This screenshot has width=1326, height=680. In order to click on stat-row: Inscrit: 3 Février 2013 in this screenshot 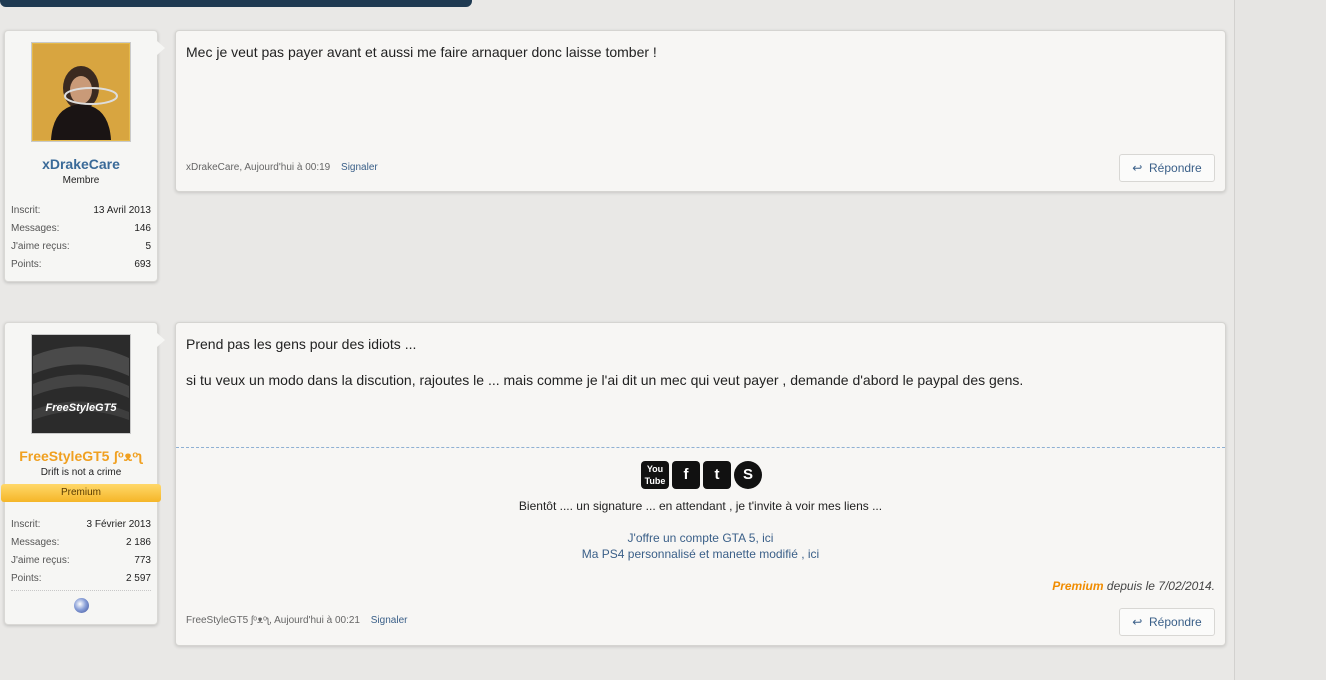, I will do `click(81, 525)`.